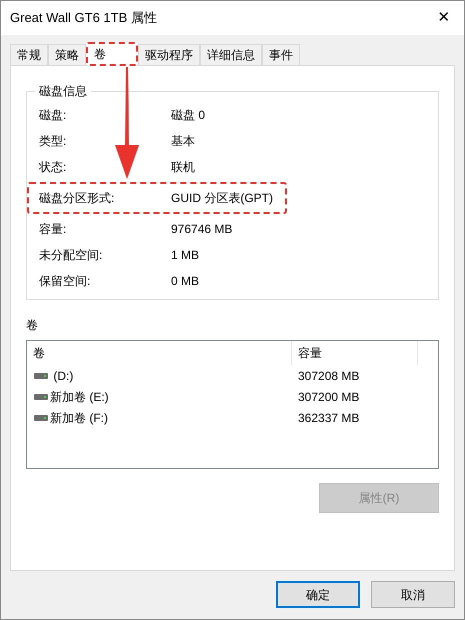 The height and width of the screenshot is (620, 465). Describe the element at coordinates (83, 18) in the screenshot. I see `window-title: Great Wall GT6 1TB 属性` at that location.